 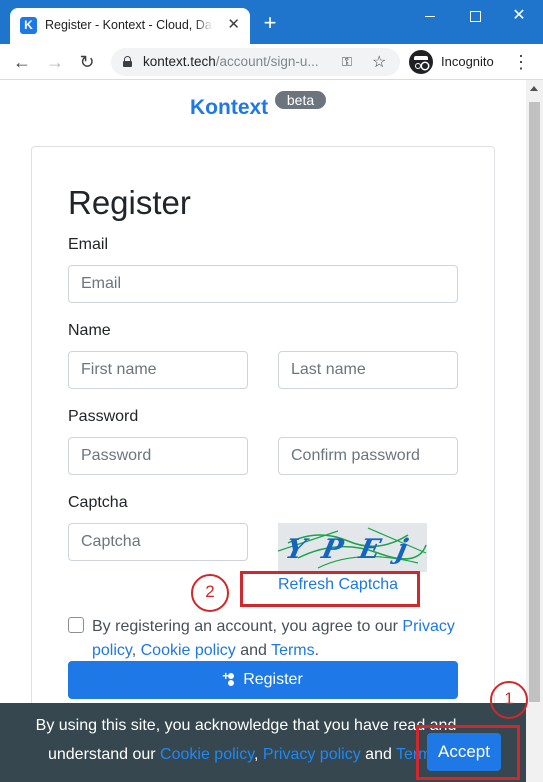 I want to click on password-field, so click(x=158, y=456).